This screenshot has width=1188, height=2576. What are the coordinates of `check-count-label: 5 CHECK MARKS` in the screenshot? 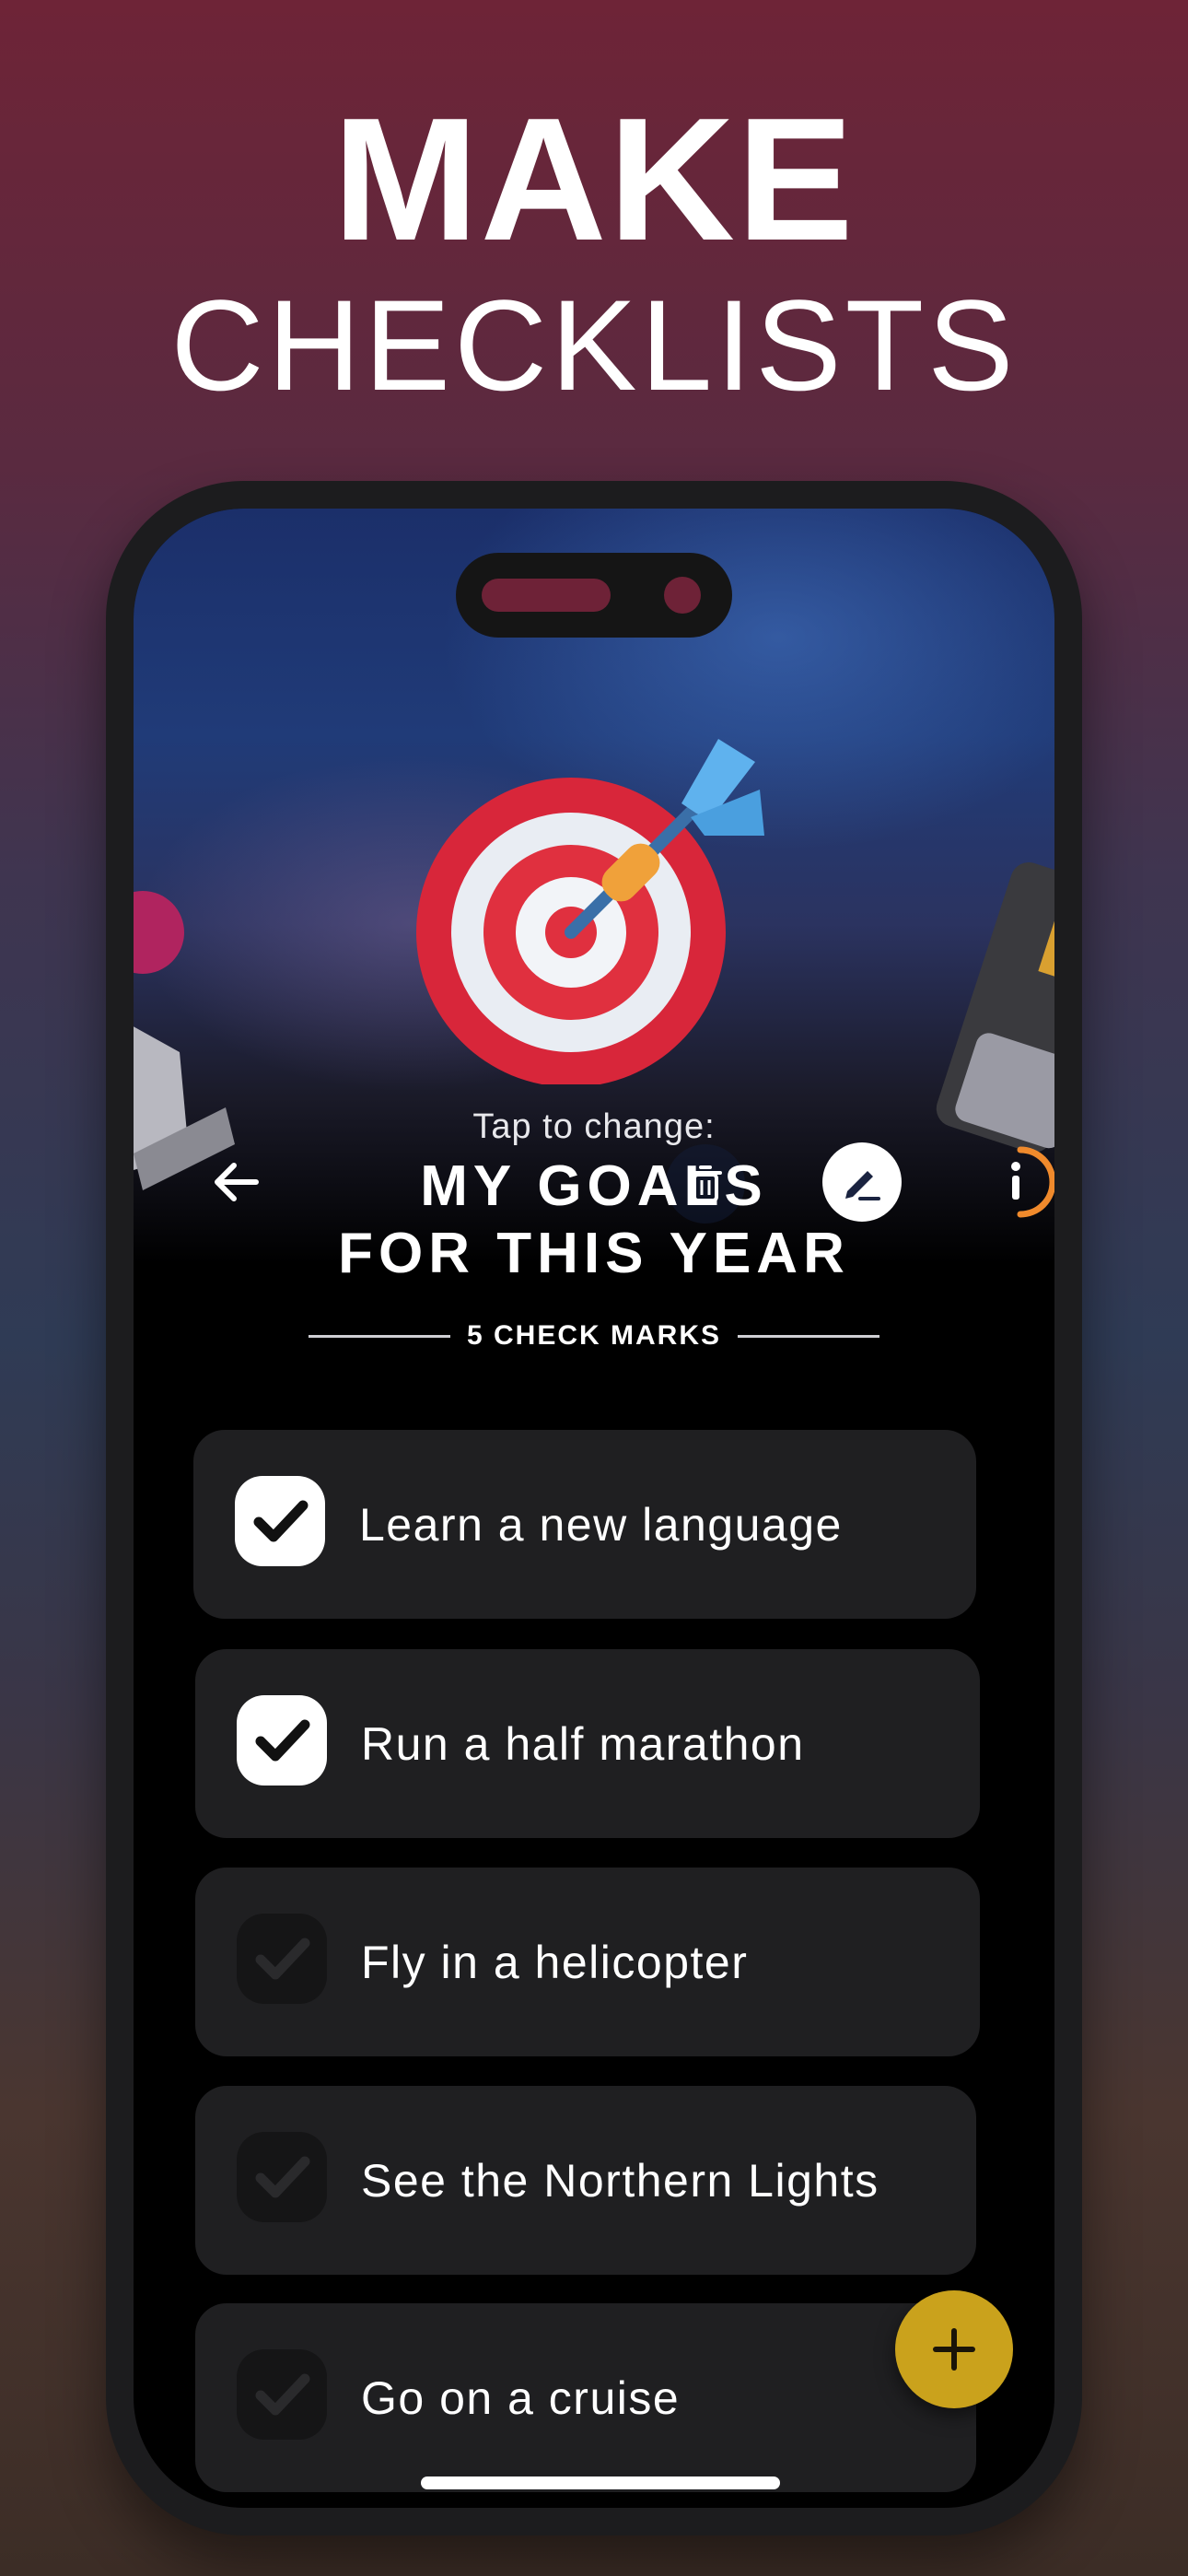 It's located at (594, 1335).